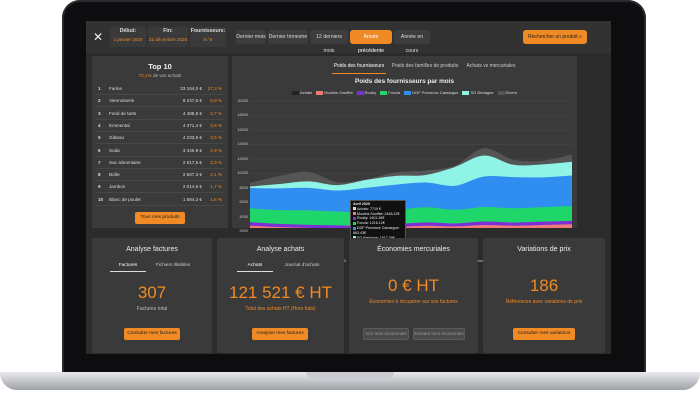  Describe the element at coordinates (214, 88) in the screenshot. I see `top10-pct: 27,3 %` at that location.